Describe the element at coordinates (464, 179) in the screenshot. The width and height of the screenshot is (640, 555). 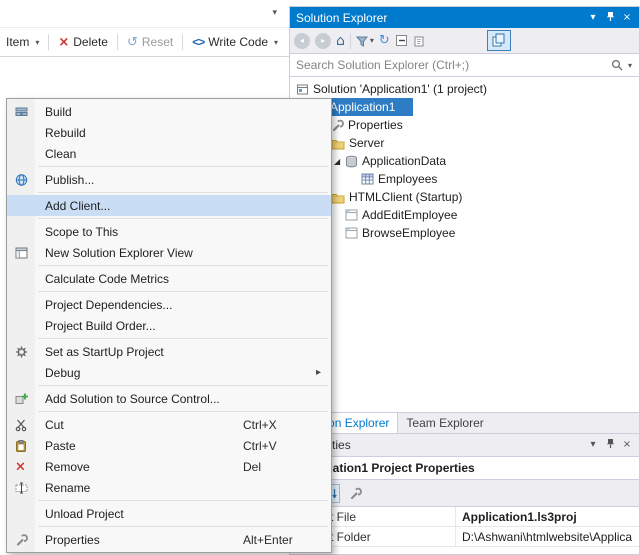
I see `tree-item-employees: Employees` at that location.